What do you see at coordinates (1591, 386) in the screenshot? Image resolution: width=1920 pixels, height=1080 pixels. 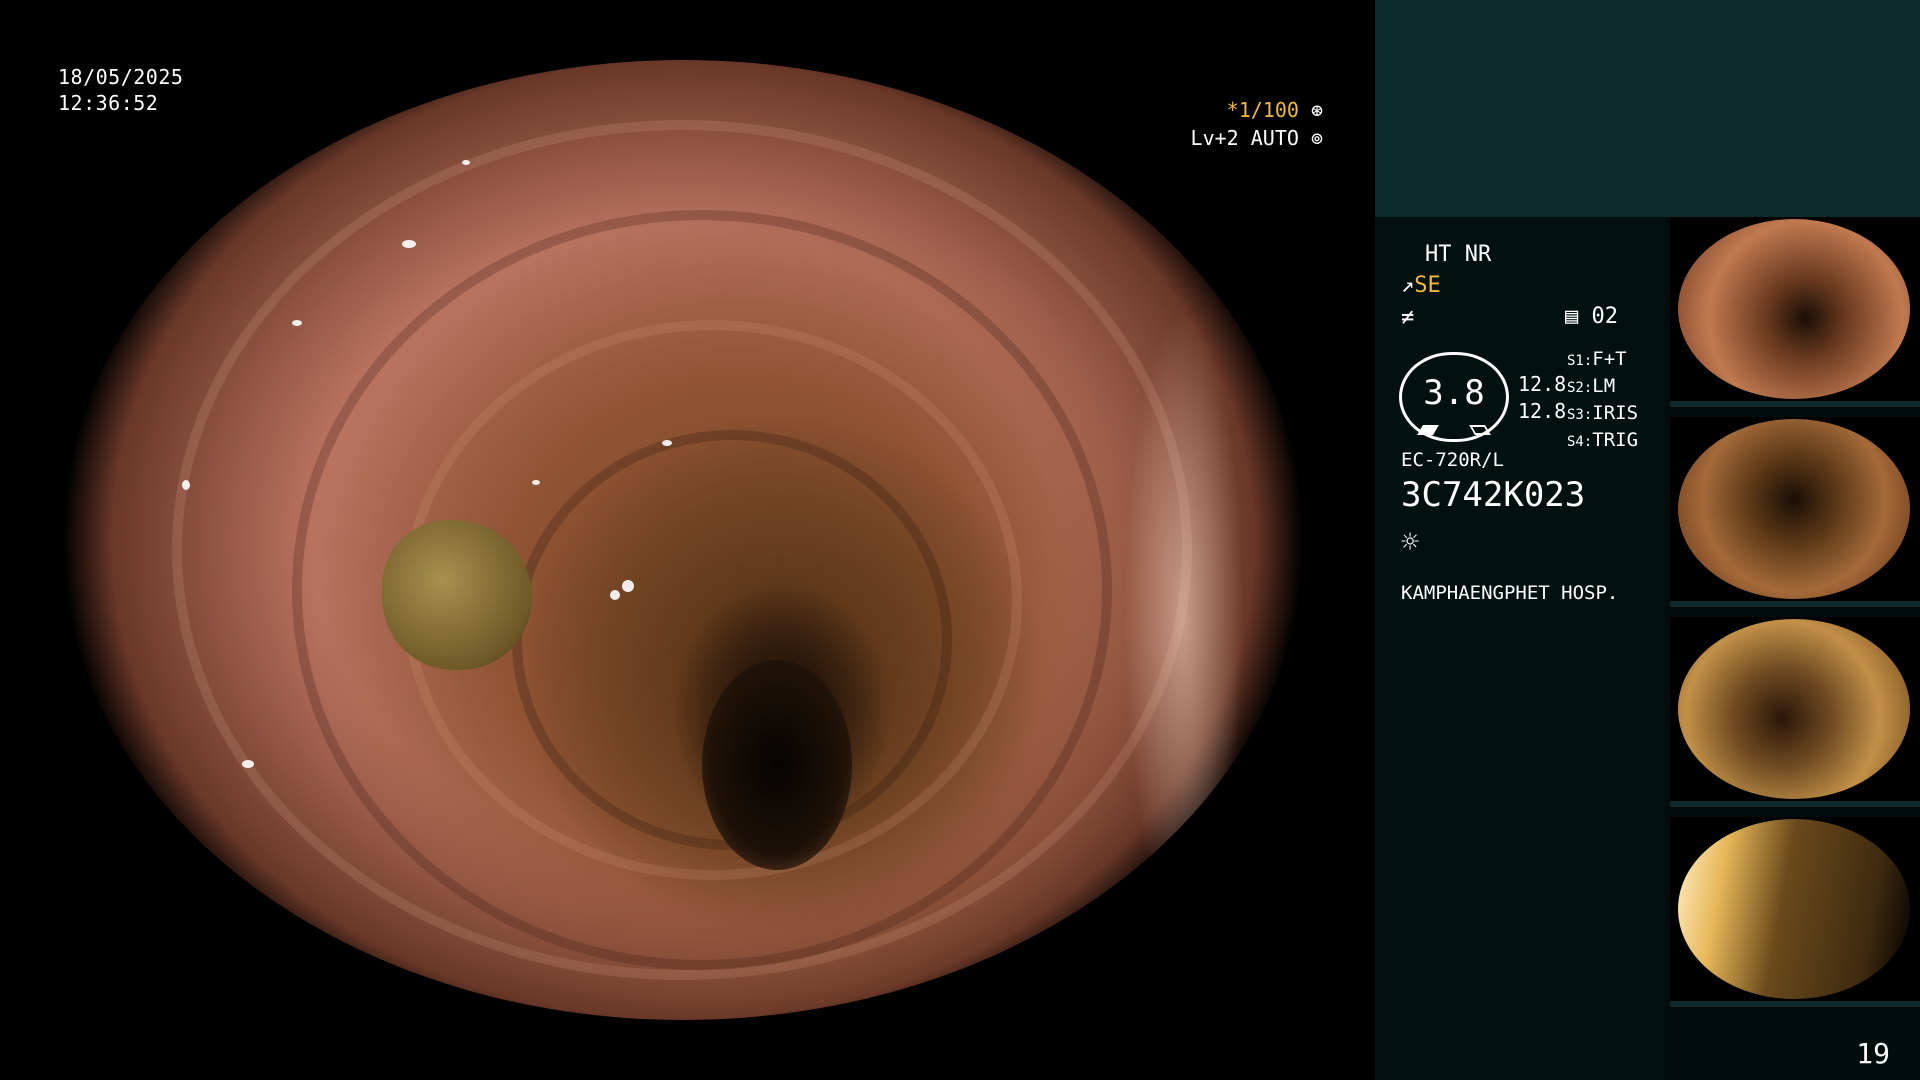 I see `switch-row: S2:LM` at bounding box center [1591, 386].